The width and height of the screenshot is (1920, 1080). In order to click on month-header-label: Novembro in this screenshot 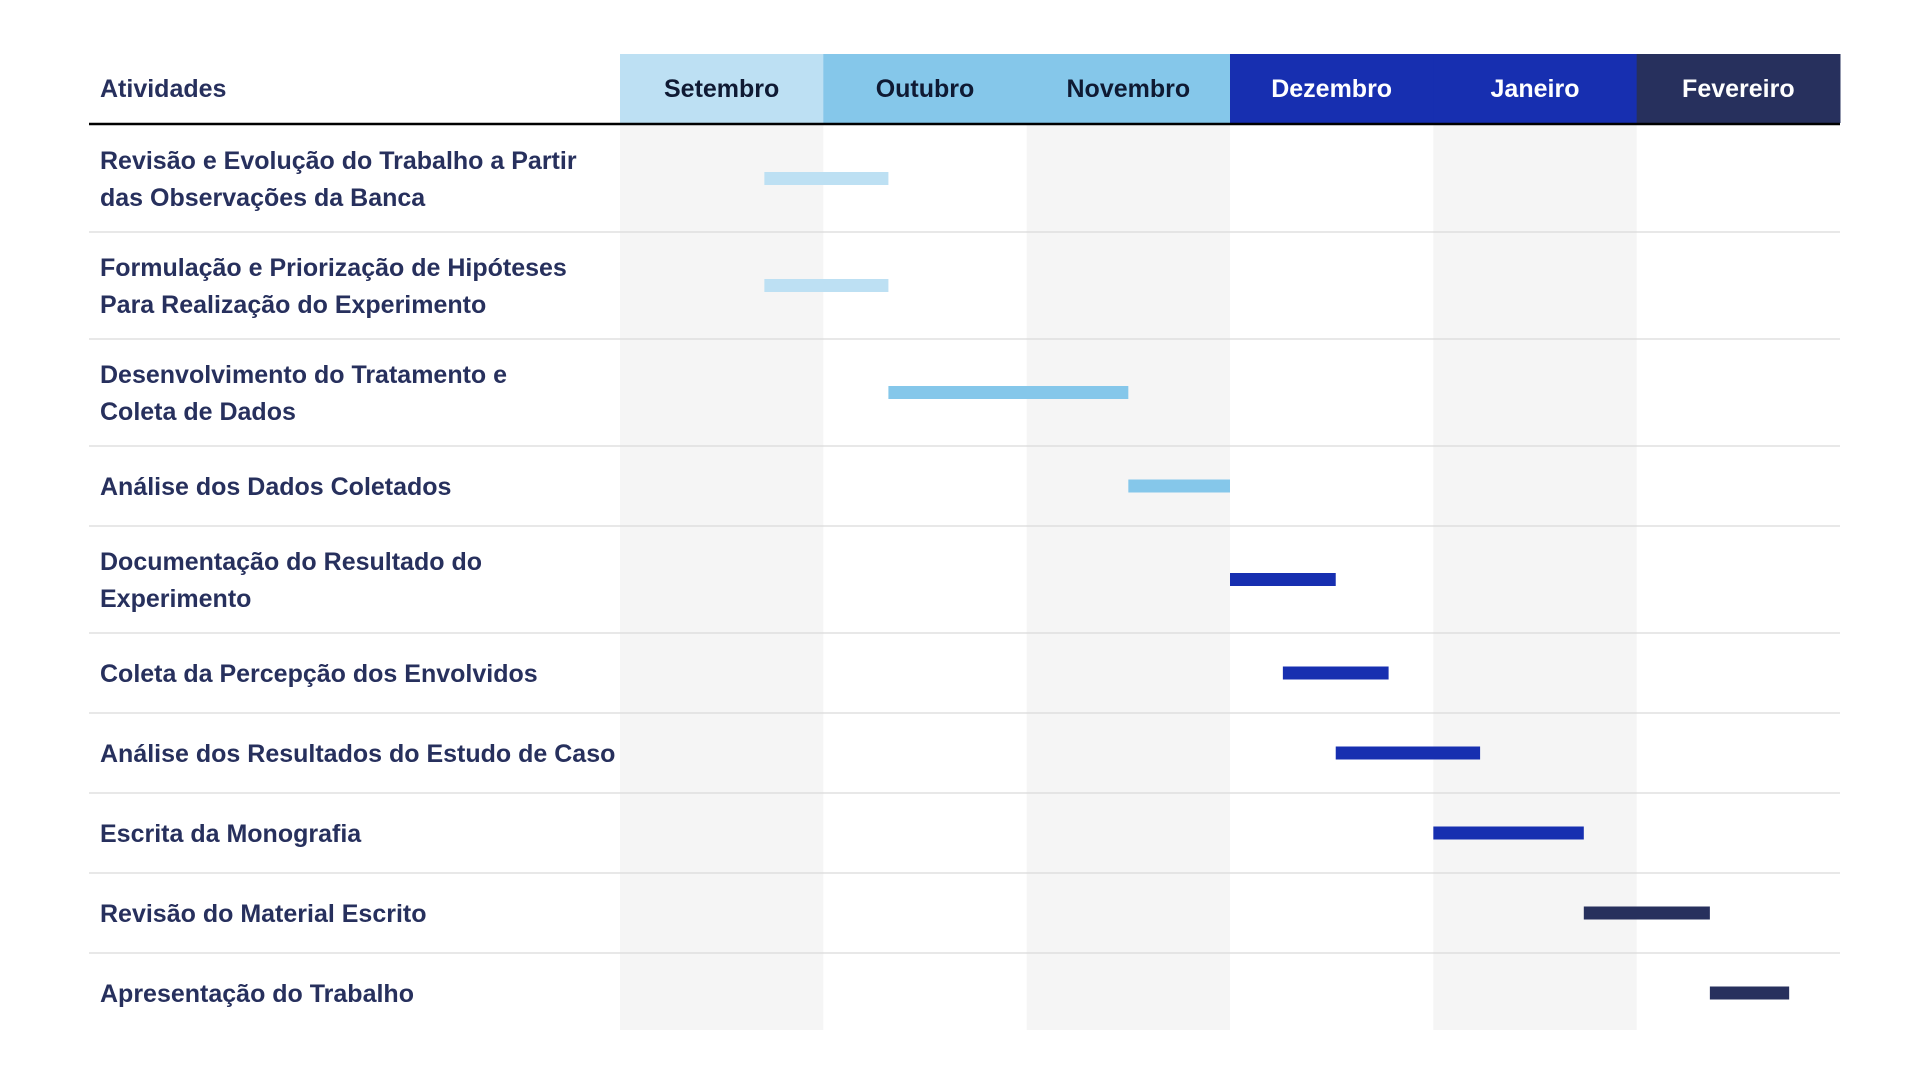, I will do `click(1129, 89)`.